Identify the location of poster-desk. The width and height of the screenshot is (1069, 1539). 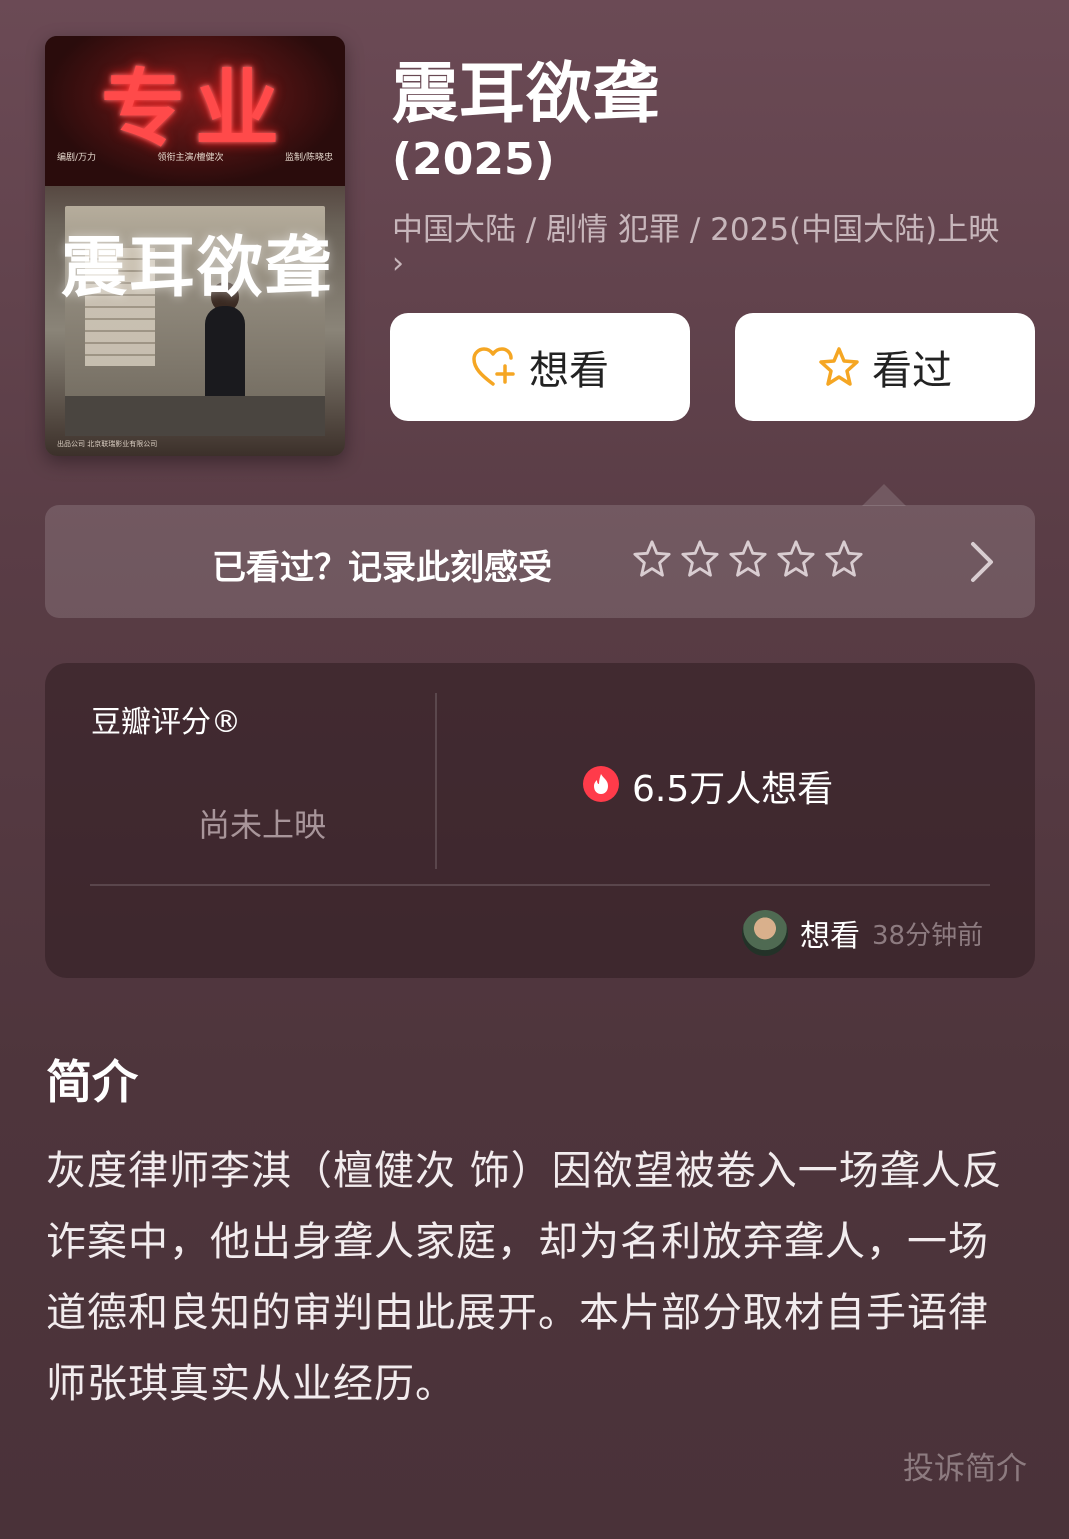
(195, 416).